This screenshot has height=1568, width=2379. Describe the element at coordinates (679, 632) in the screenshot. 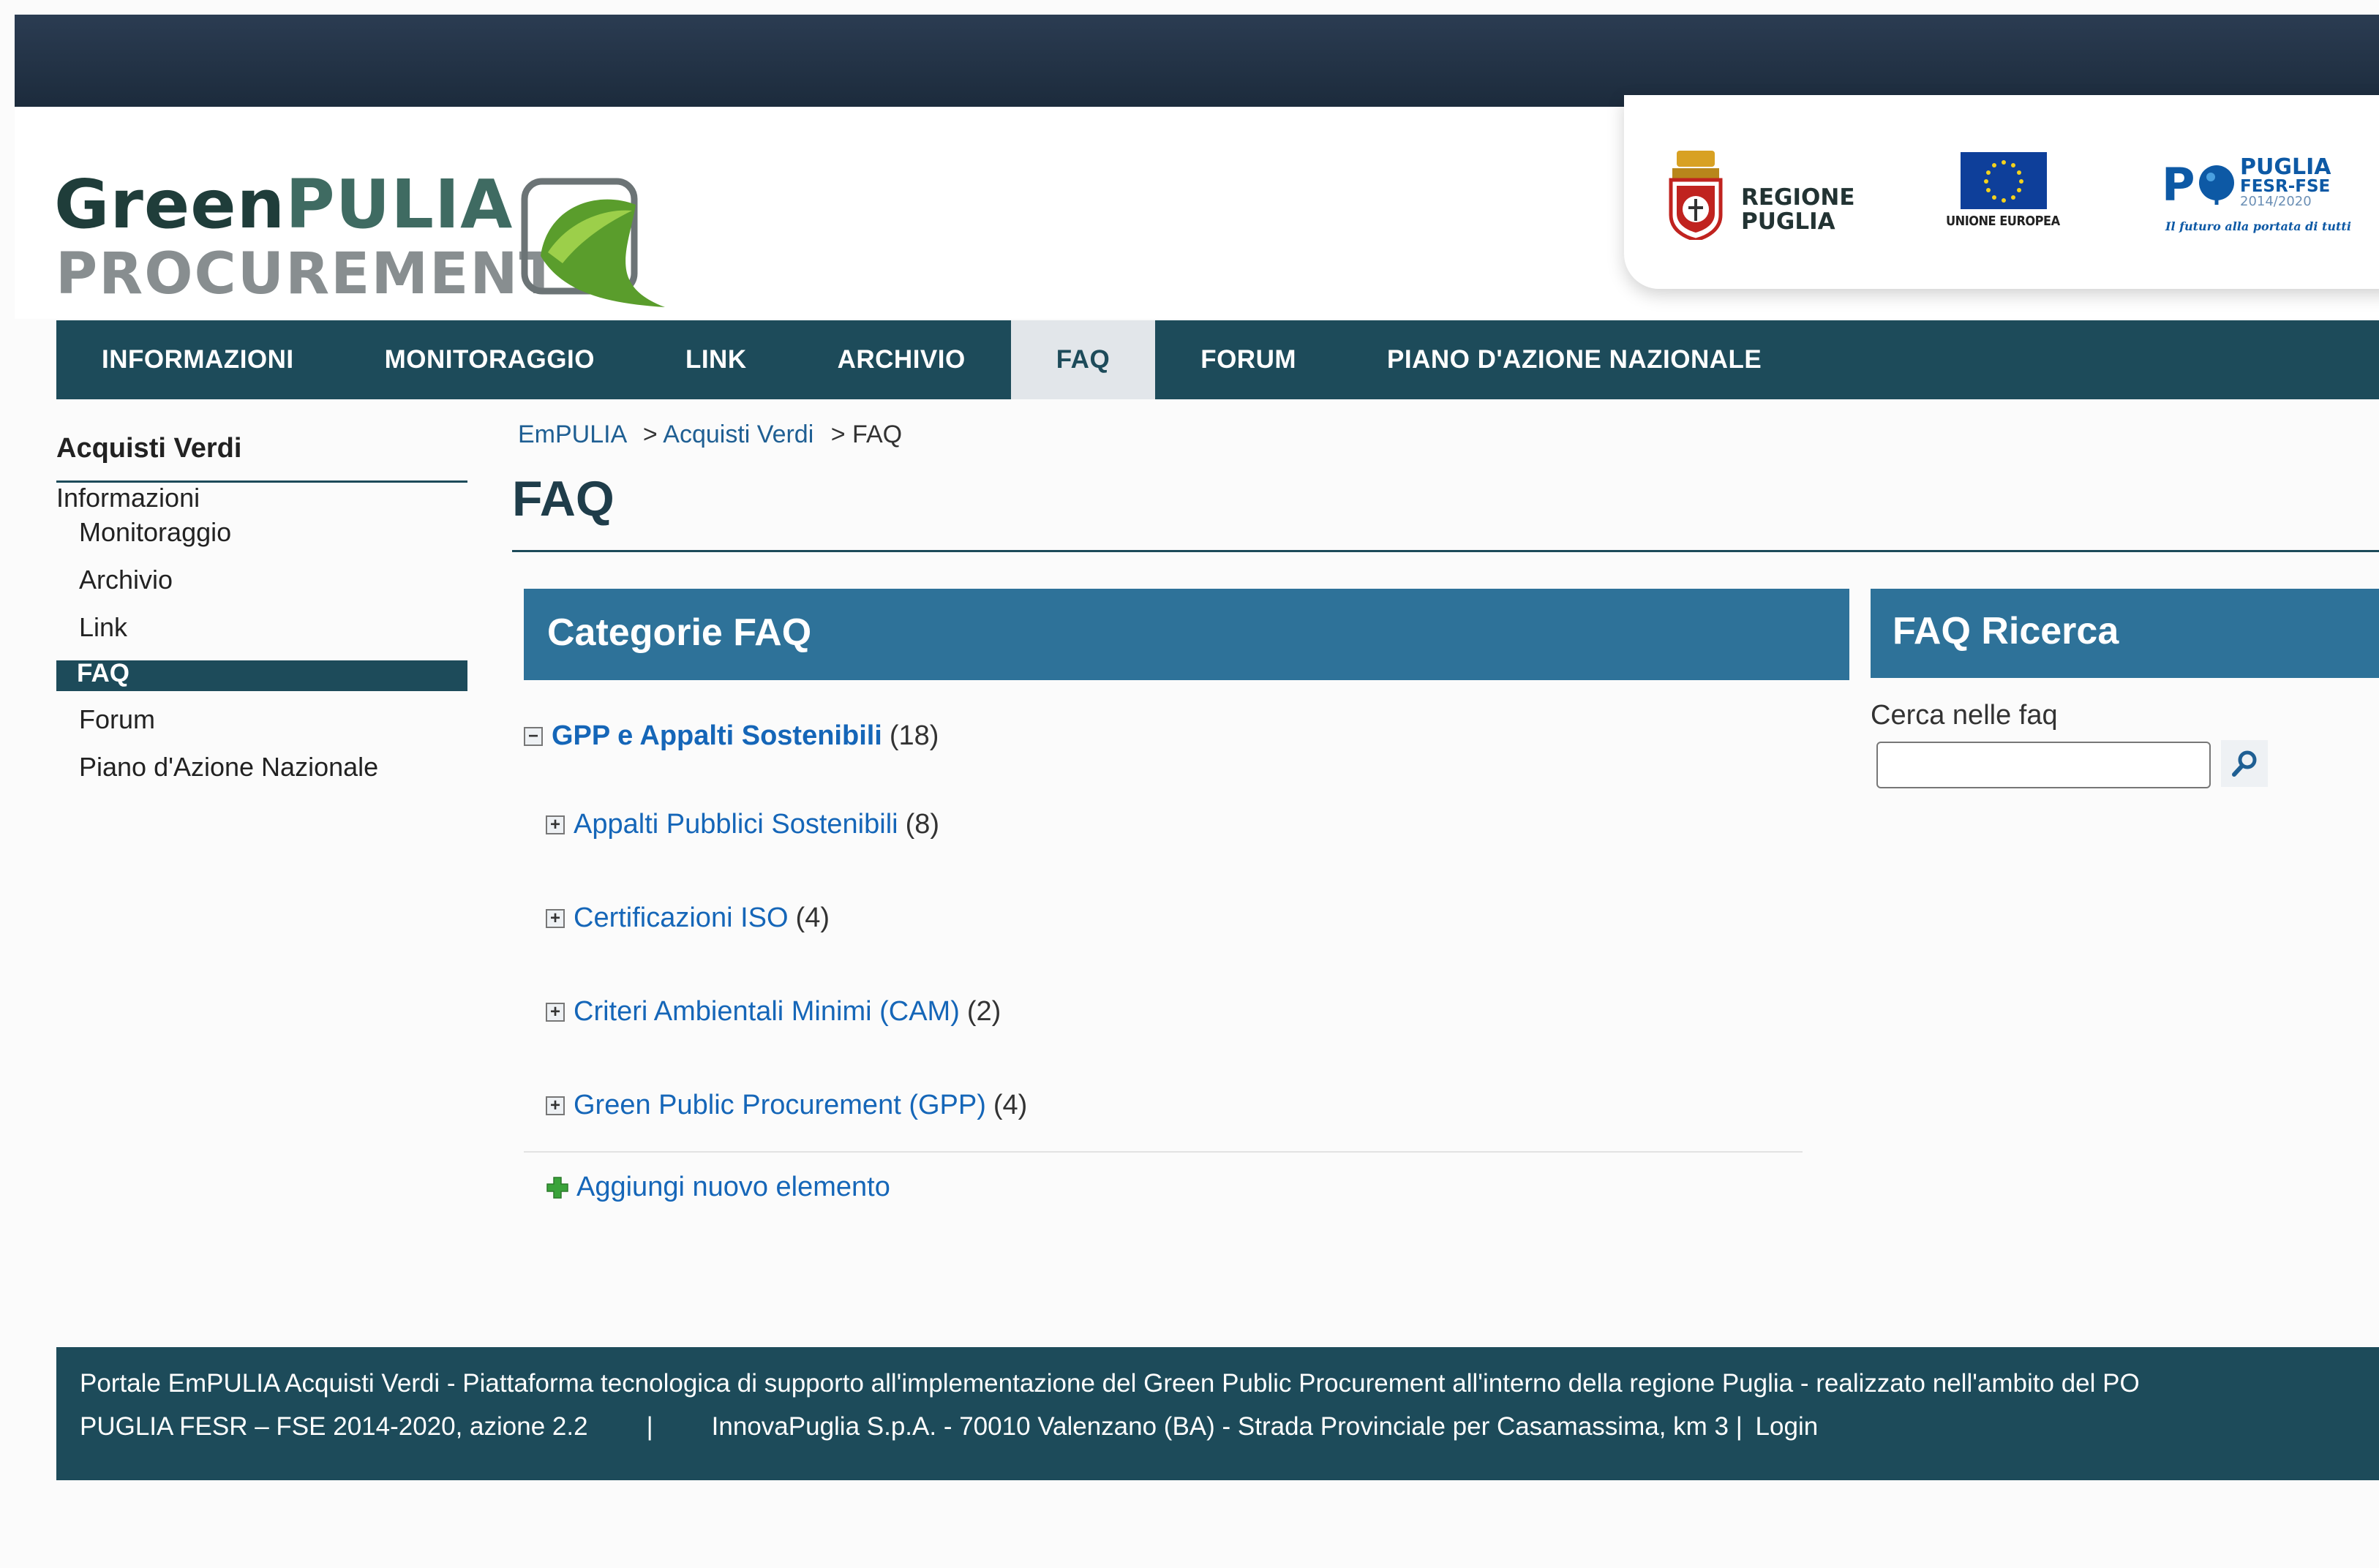

I see `categorie-faq-title: Categorie FAQ` at that location.